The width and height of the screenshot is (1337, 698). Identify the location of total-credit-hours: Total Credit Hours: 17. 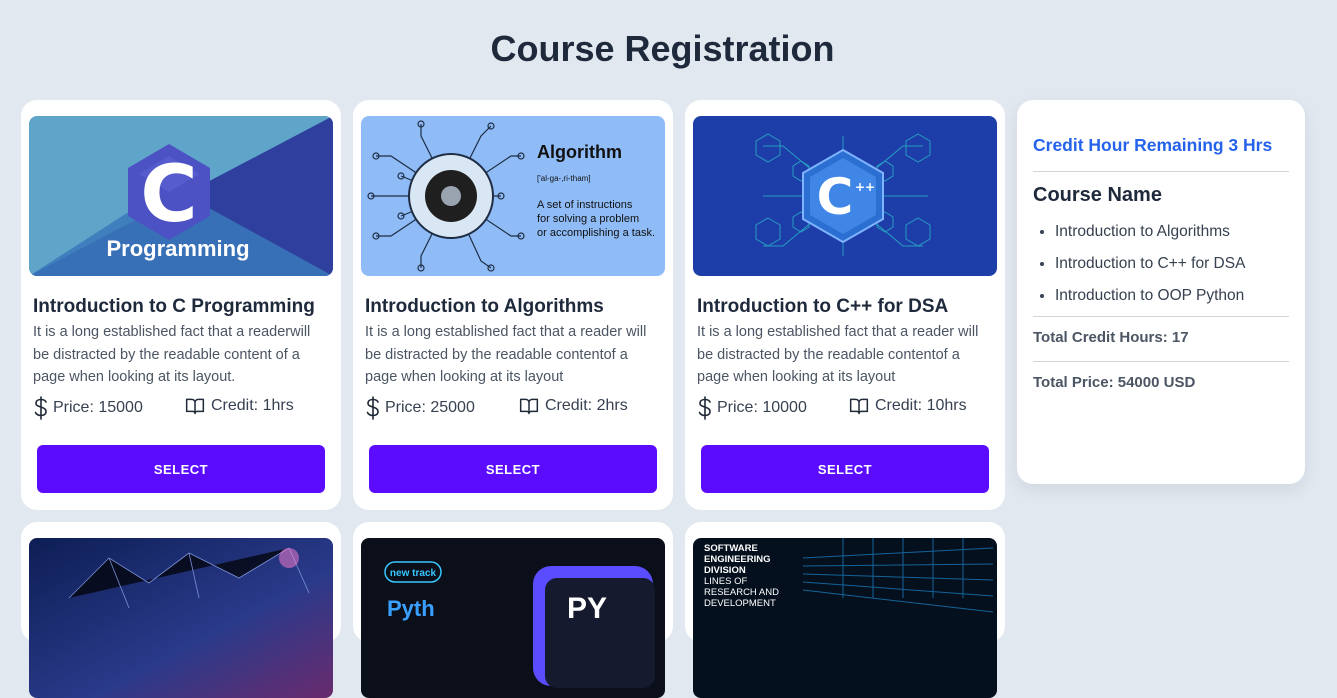
(1111, 337).